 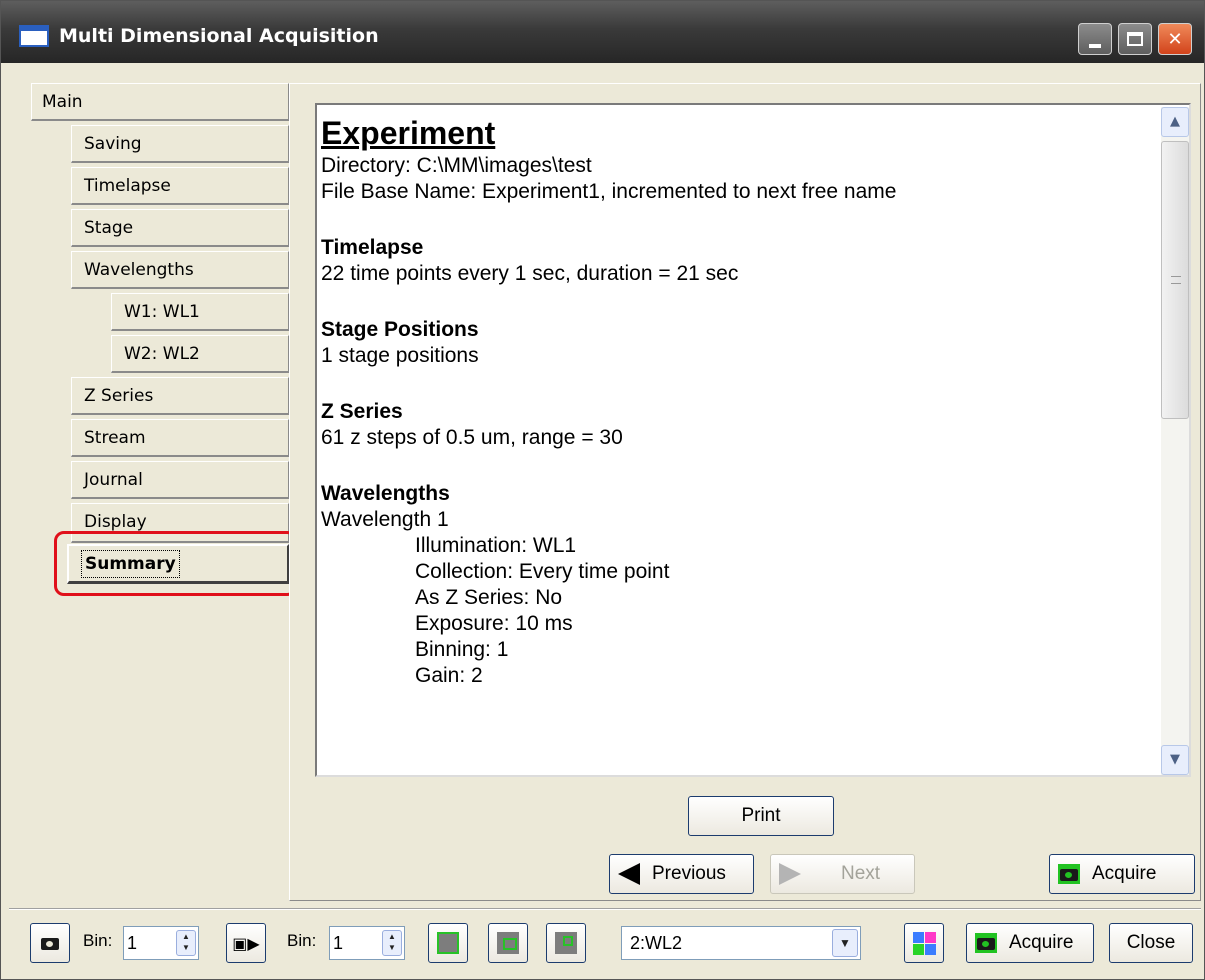 I want to click on wavelength-select: 2:WL2 ▼, so click(x=741, y=943).